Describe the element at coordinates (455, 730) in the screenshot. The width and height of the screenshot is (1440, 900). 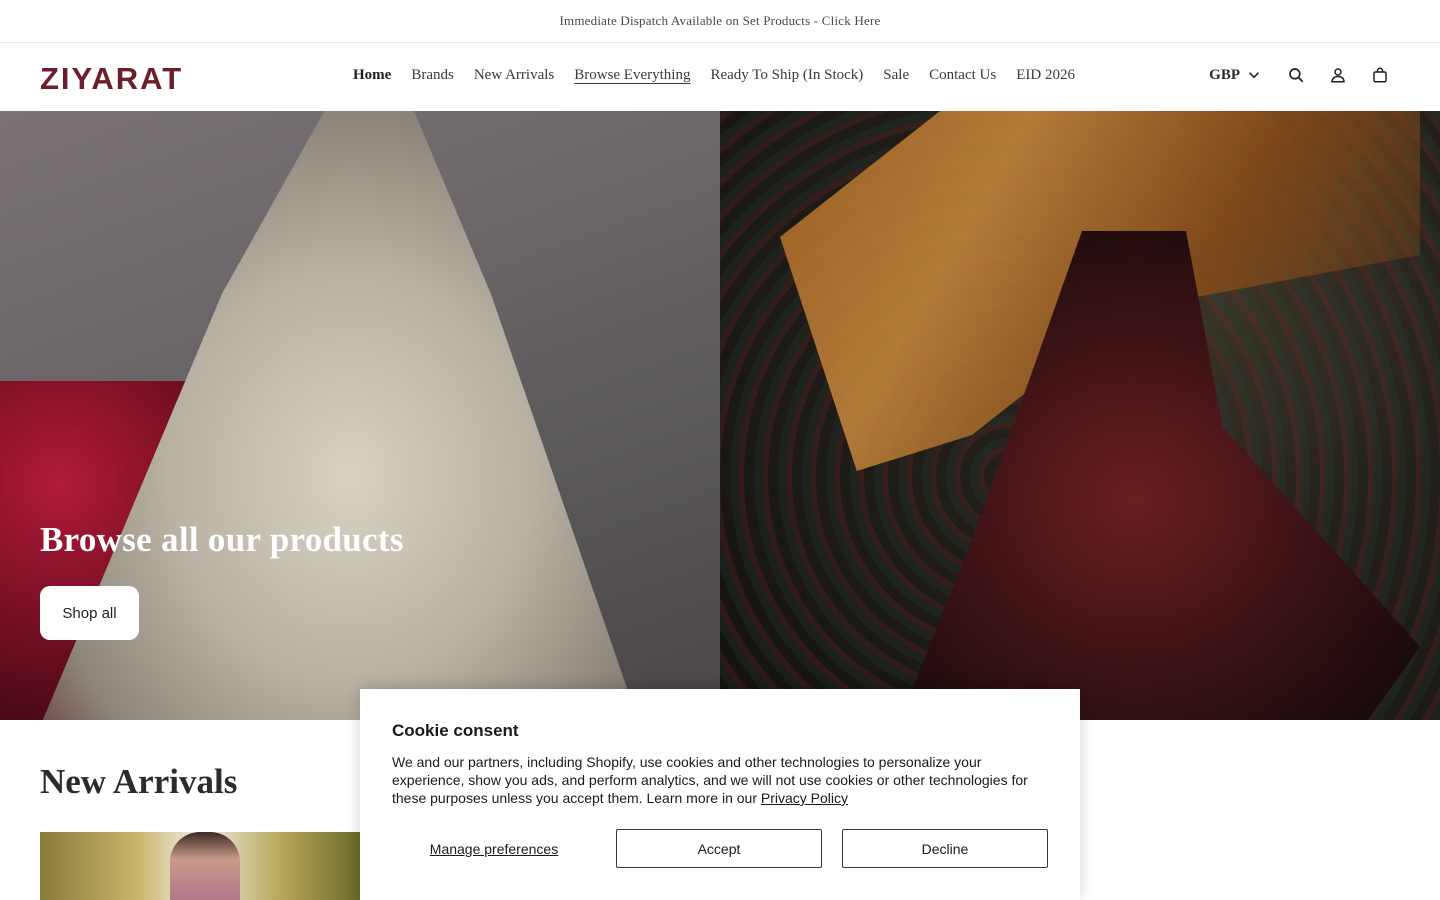
I see `cookie-title: Cookie consent` at that location.